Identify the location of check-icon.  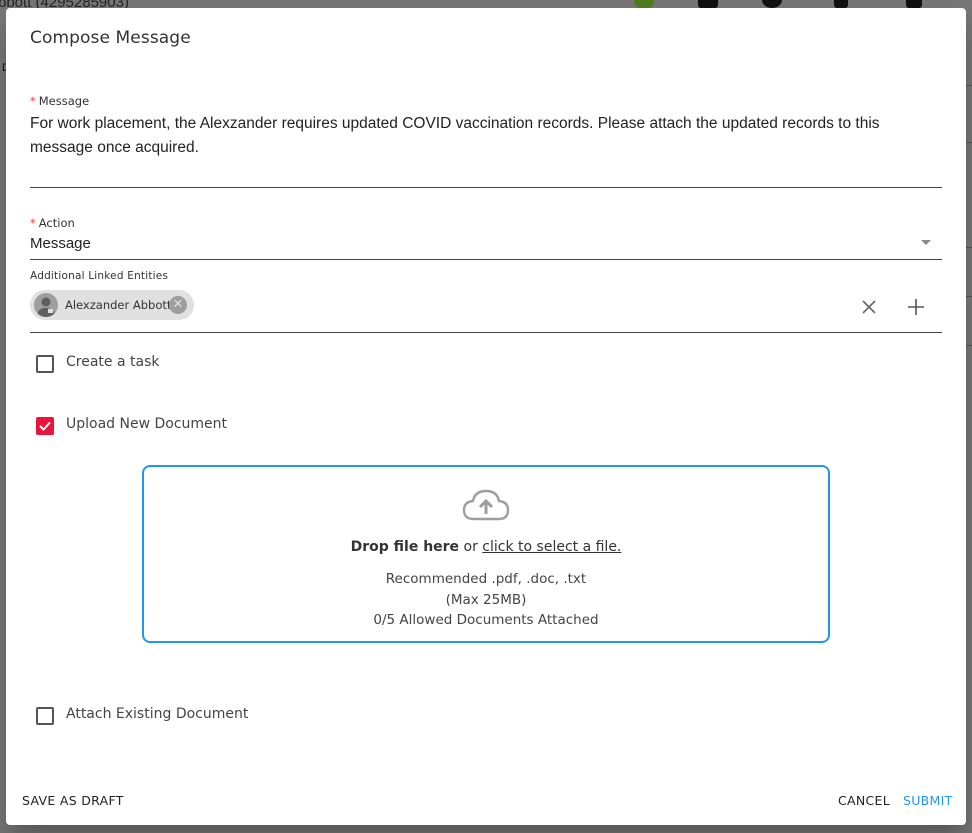
(45, 426).